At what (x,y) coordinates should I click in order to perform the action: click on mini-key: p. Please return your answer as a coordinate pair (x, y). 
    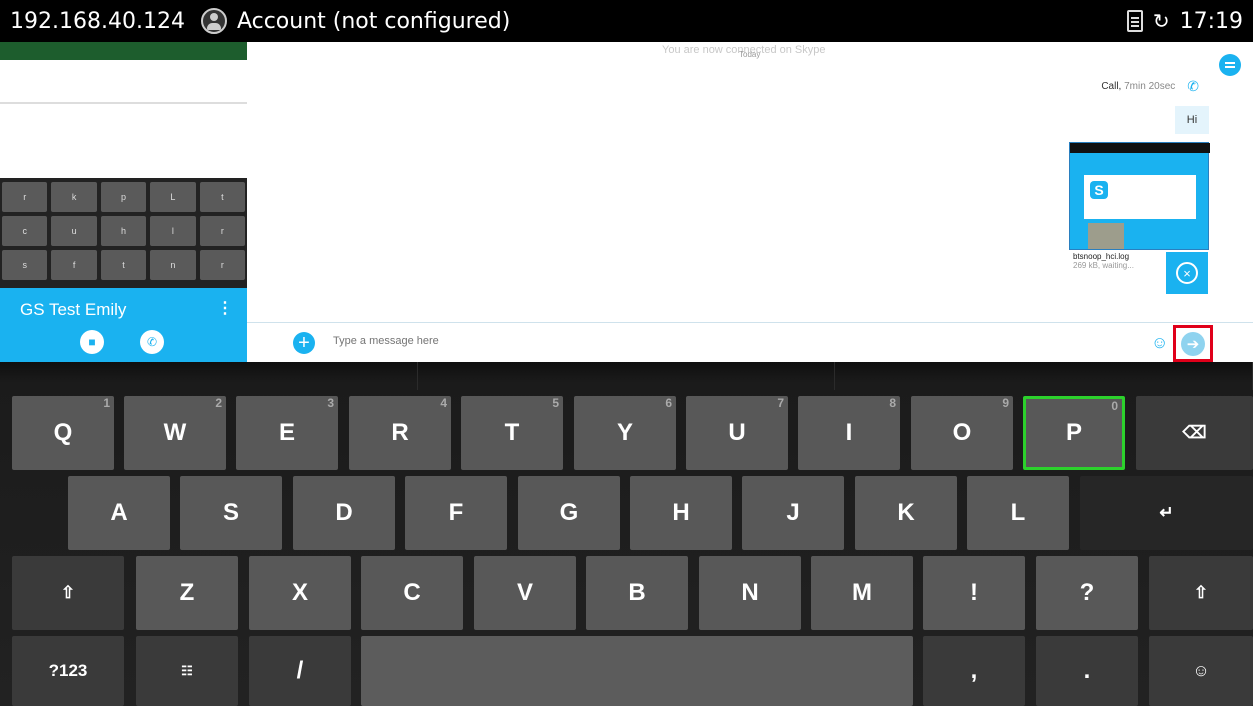
    Looking at the image, I should click on (123, 197).